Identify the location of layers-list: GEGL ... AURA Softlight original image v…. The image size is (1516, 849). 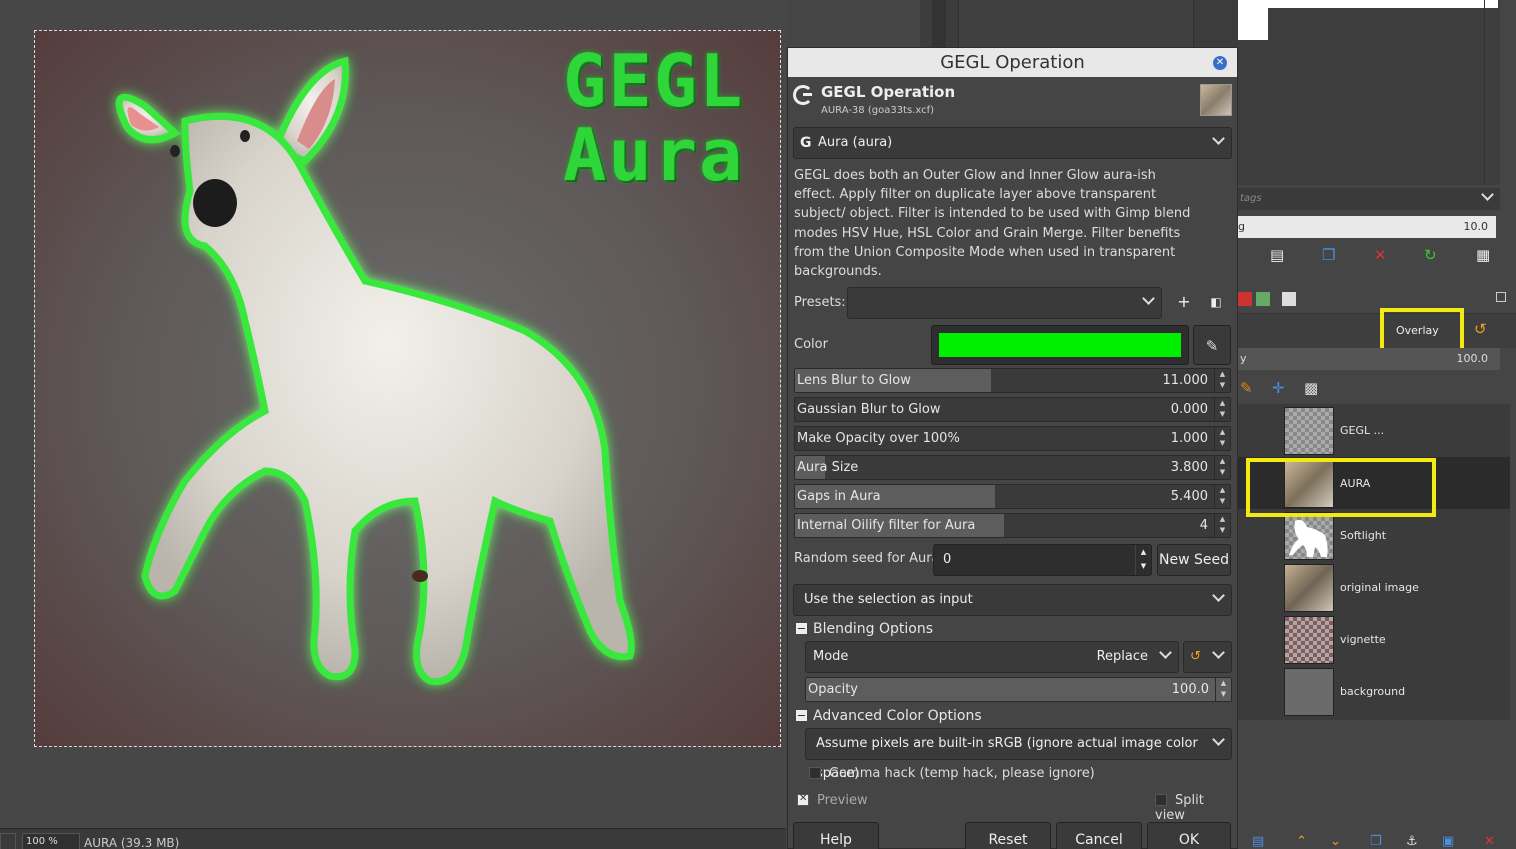
(1374, 562).